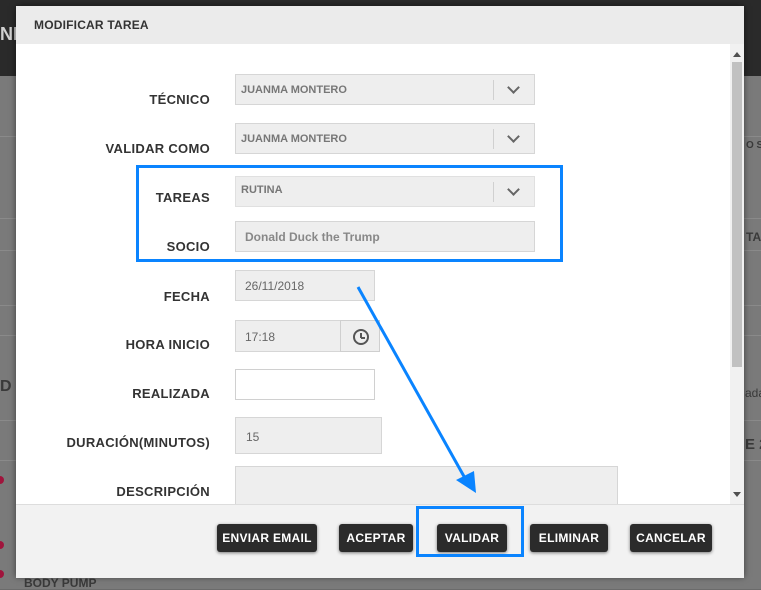 This screenshot has width=761, height=590. I want to click on delete-button: ELIMINAR, so click(569, 538).